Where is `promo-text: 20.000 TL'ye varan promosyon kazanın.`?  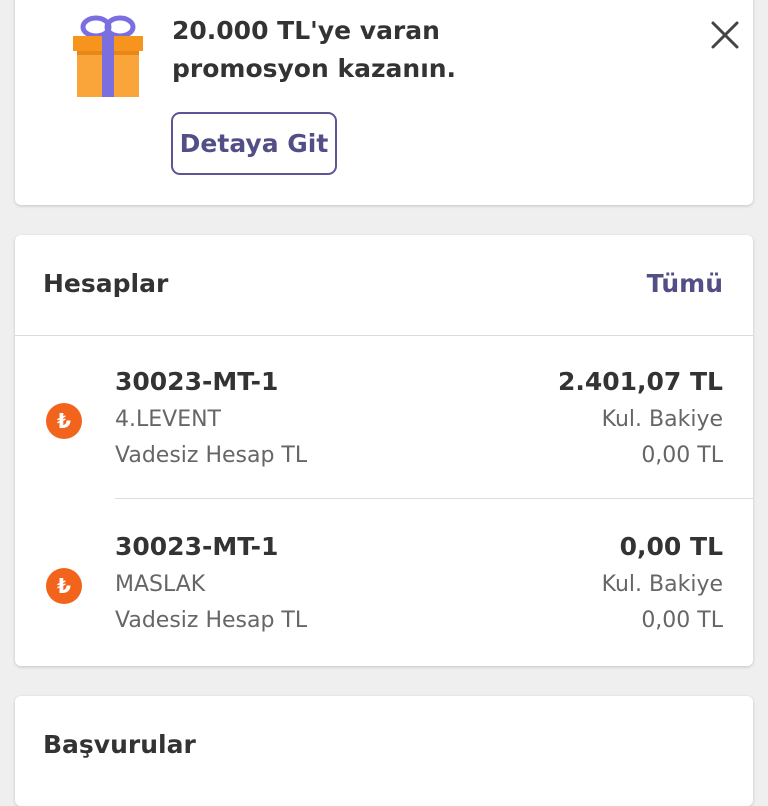 promo-text: 20.000 TL'ye varan promosyon kazanın. is located at coordinates (314, 50).